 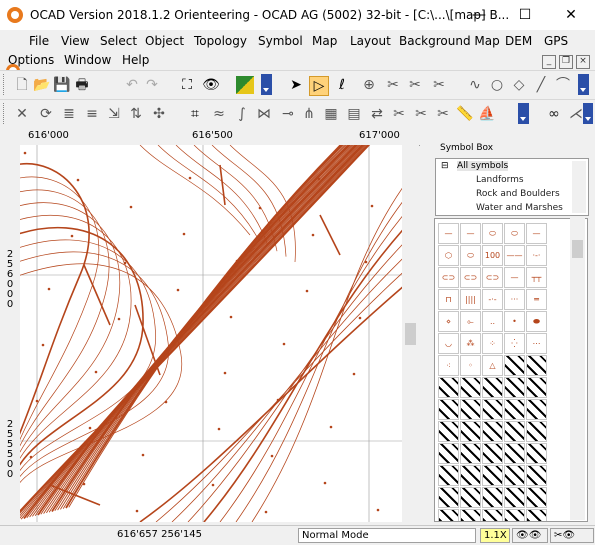 I want to click on bezier-icon: ∫, so click(x=242, y=114).